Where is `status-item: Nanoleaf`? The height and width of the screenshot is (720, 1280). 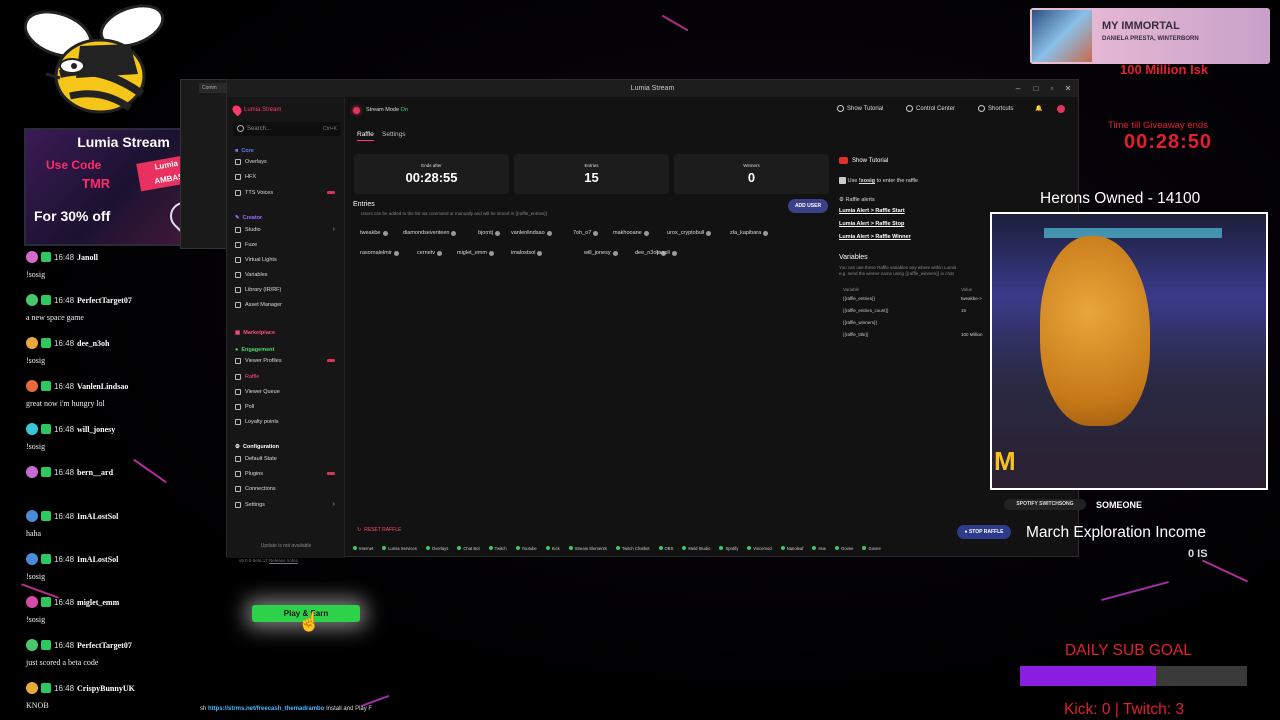
status-item: Nanoleaf is located at coordinates (792, 550).